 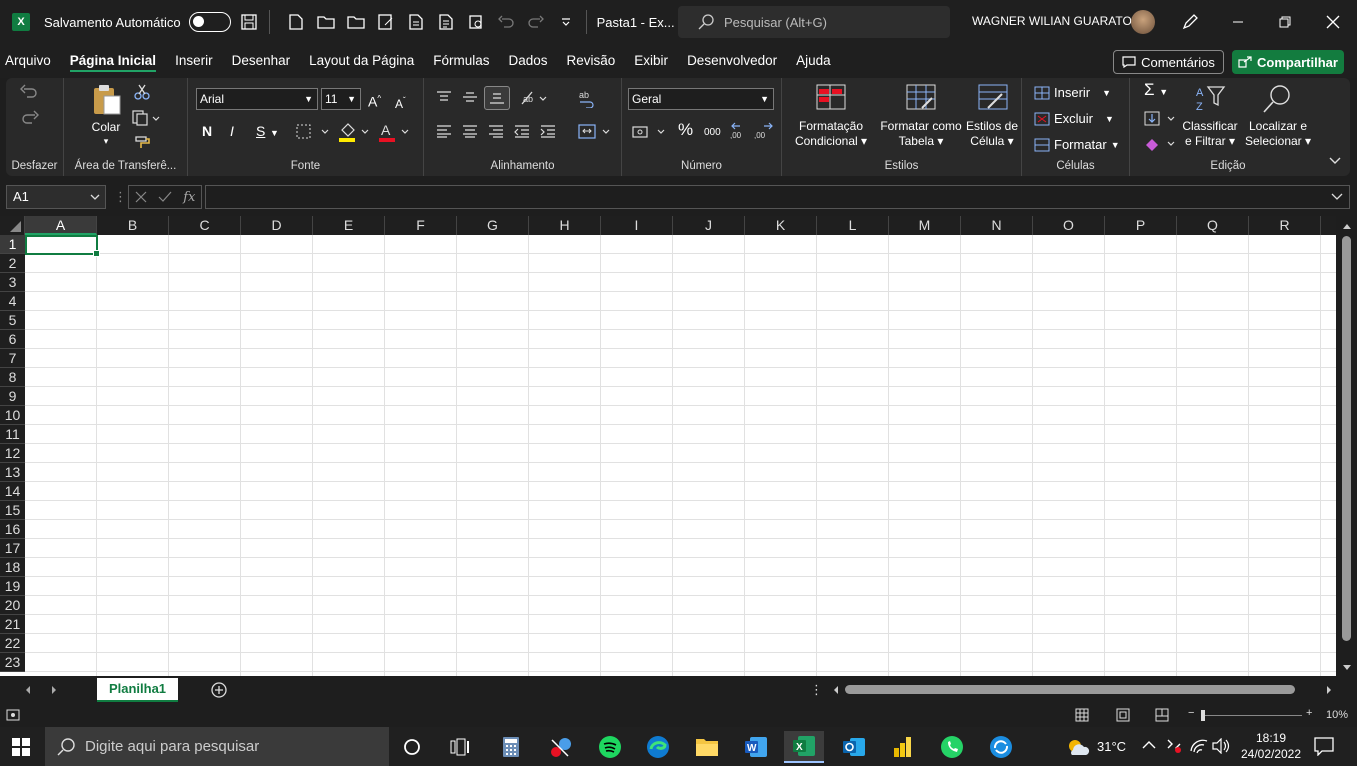 What do you see at coordinates (21, 747) in the screenshot?
I see `windows-start-icon` at bounding box center [21, 747].